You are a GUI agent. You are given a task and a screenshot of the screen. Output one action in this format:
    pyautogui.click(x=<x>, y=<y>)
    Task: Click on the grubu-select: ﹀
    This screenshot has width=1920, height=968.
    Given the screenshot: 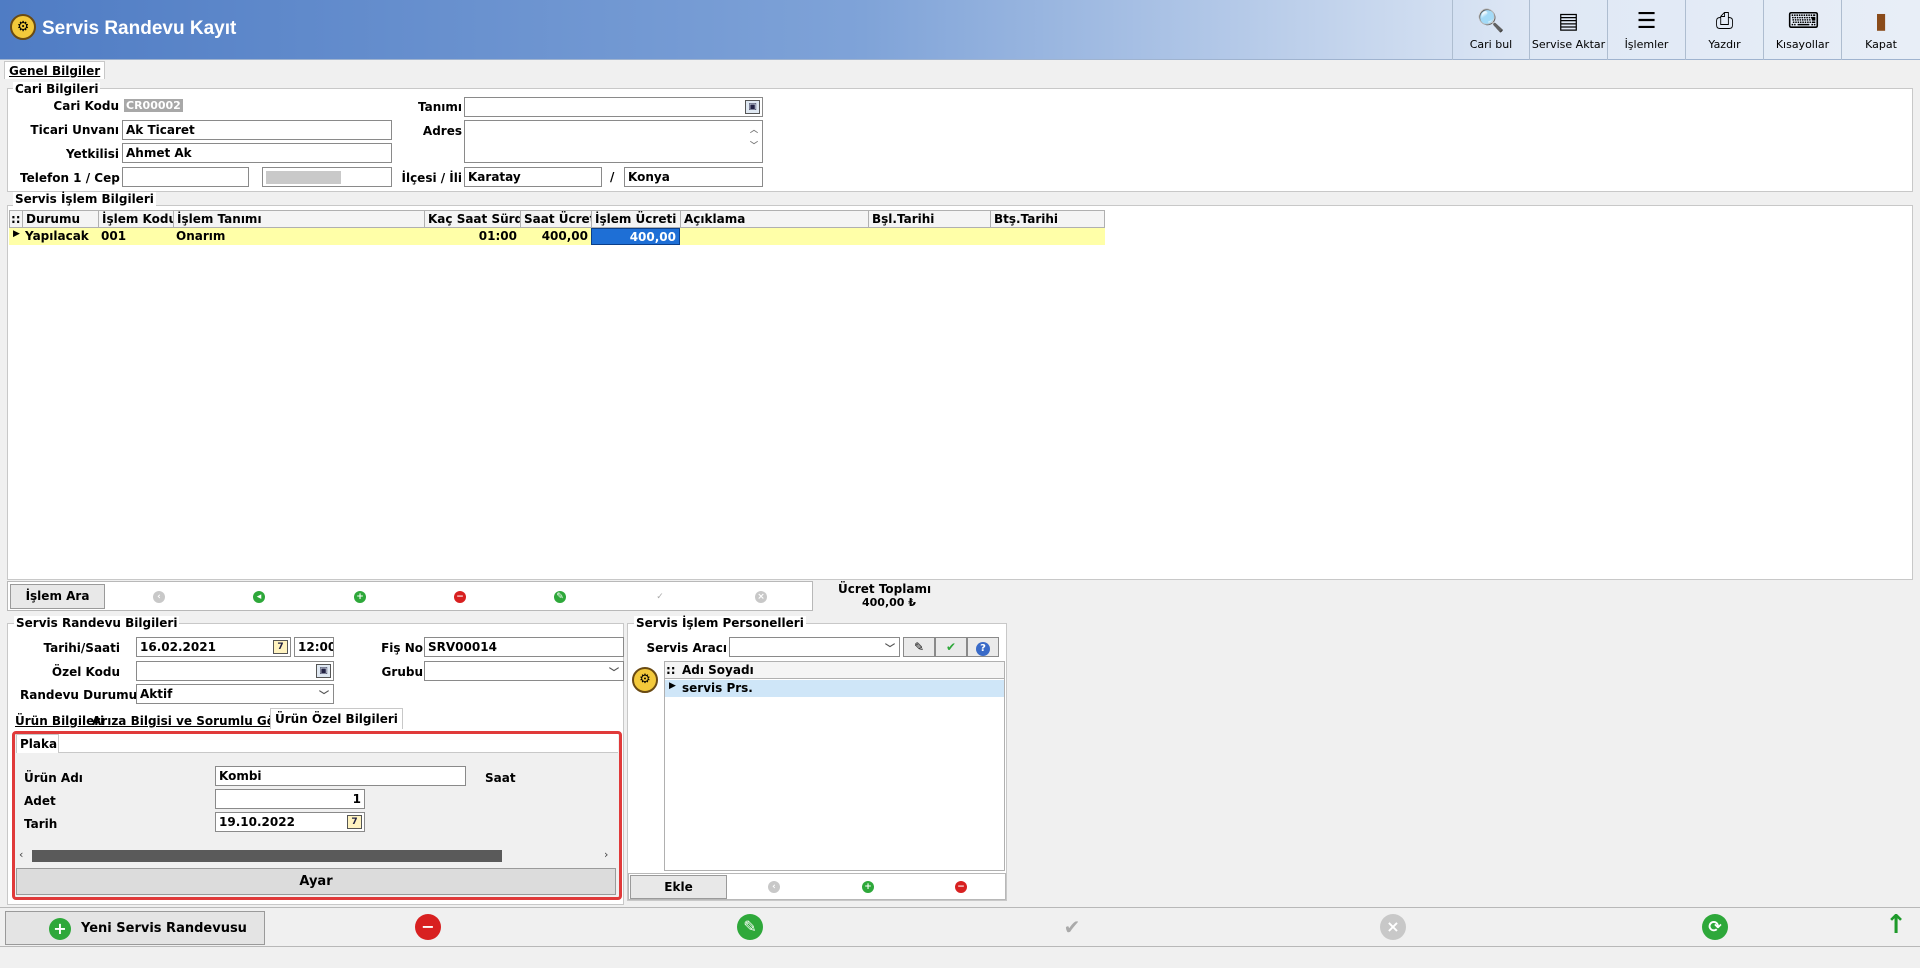 What is the action you would take?
    pyautogui.click(x=524, y=671)
    